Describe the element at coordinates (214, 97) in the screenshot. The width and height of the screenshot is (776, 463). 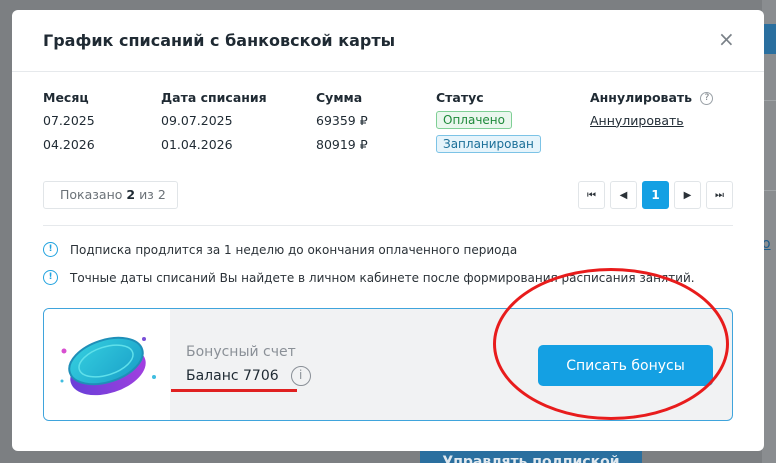
I see `column-header-date: Дата списания` at that location.